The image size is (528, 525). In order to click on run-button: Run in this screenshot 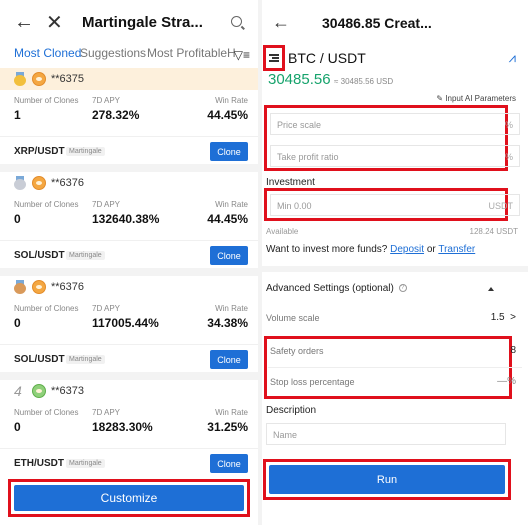, I will do `click(387, 479)`.